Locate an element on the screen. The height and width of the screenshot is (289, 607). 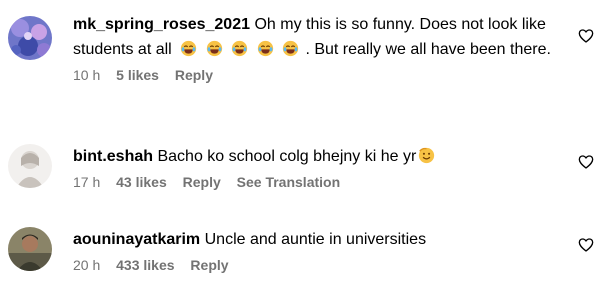
comment-username: aouninayatkarim is located at coordinates (136, 239).